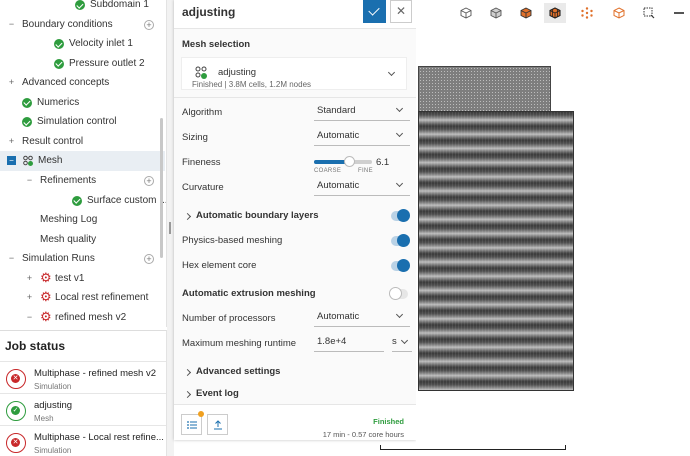 This screenshot has height=456, width=690. Describe the element at coordinates (191, 424) in the screenshot. I see `list-button` at that location.